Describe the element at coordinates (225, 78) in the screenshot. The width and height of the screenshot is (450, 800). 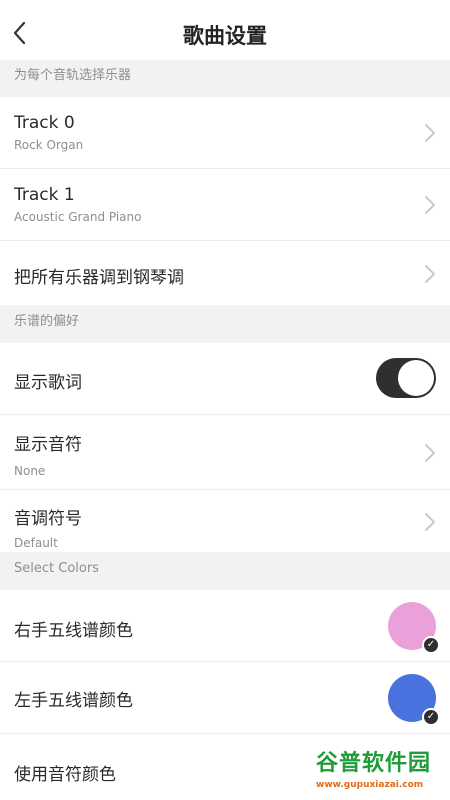
I see `section-header-instruments: 为每个音轨选择乐器` at that location.